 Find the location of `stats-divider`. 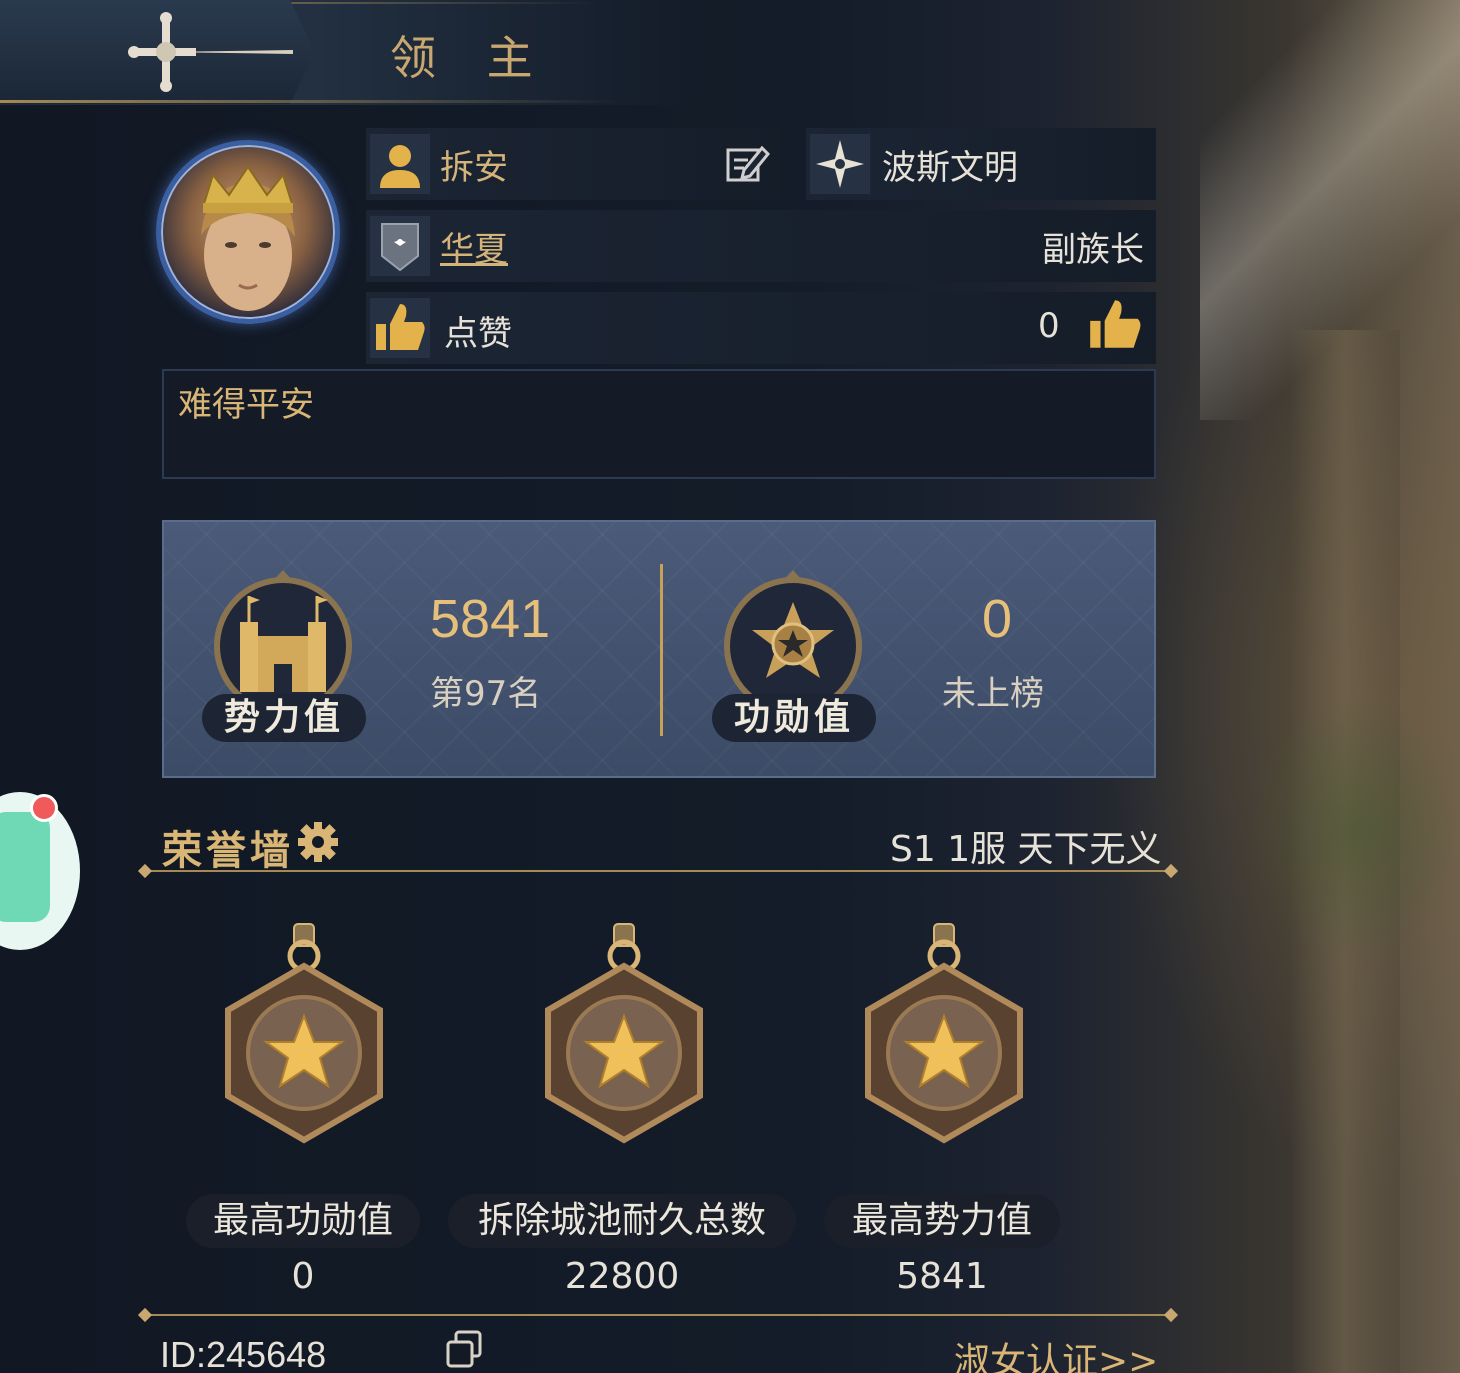

stats-divider is located at coordinates (661, 650).